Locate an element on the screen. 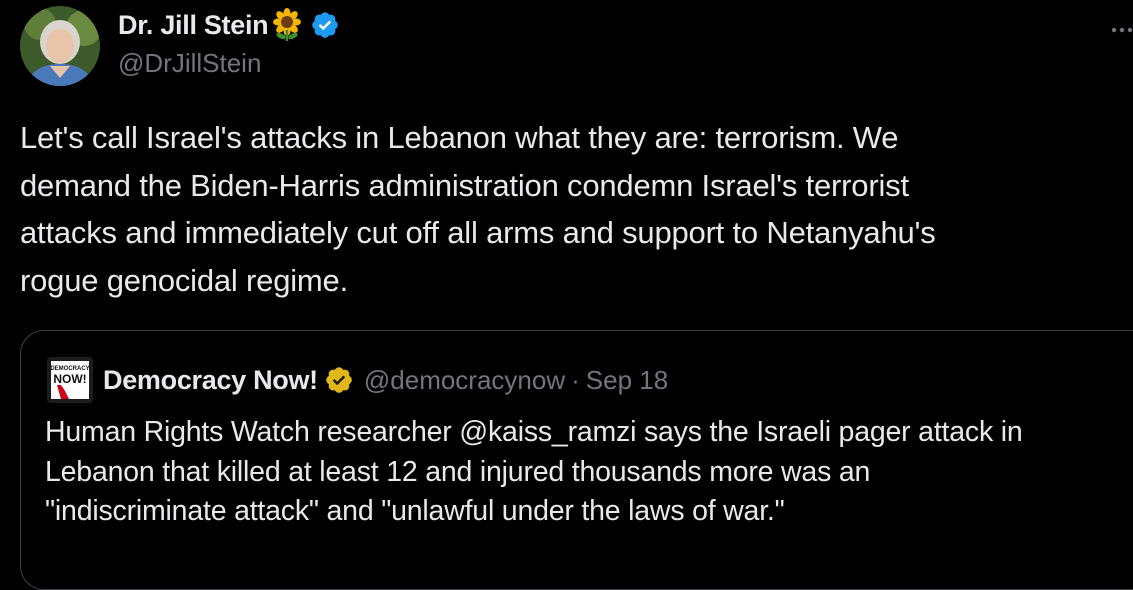 This screenshot has width=1133, height=590. democracy-now-logo-icon: DEMOCRACY NOW! is located at coordinates (70, 380).